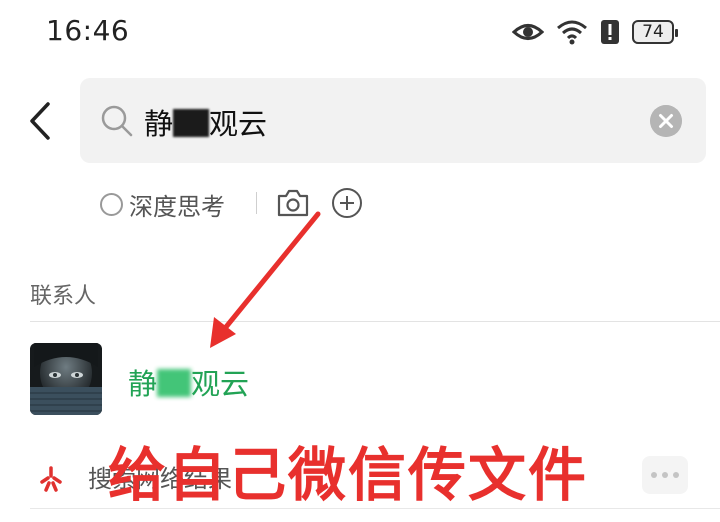 The image size is (720, 522). Describe the element at coordinates (51, 479) in the screenshot. I see `web-search-icon` at that location.